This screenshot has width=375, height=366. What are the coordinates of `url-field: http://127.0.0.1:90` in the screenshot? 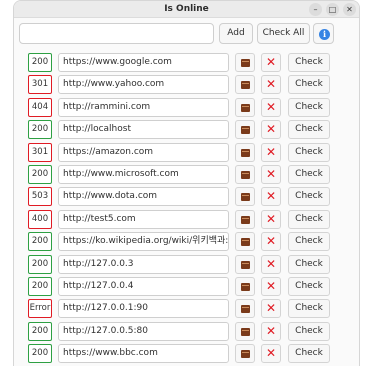 It's located at (143, 309).